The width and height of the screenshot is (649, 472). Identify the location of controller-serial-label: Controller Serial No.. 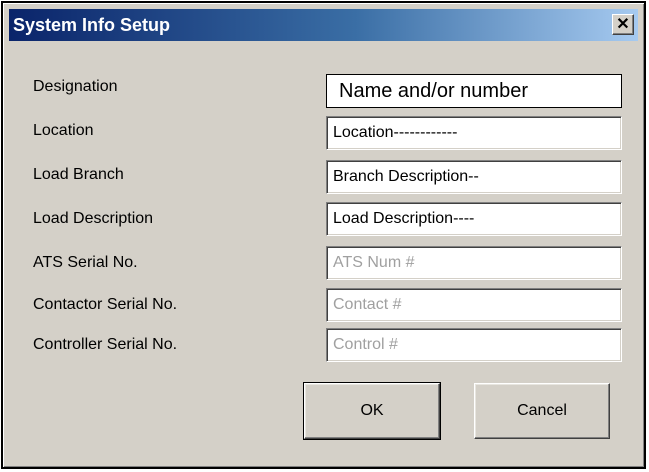
(105, 344).